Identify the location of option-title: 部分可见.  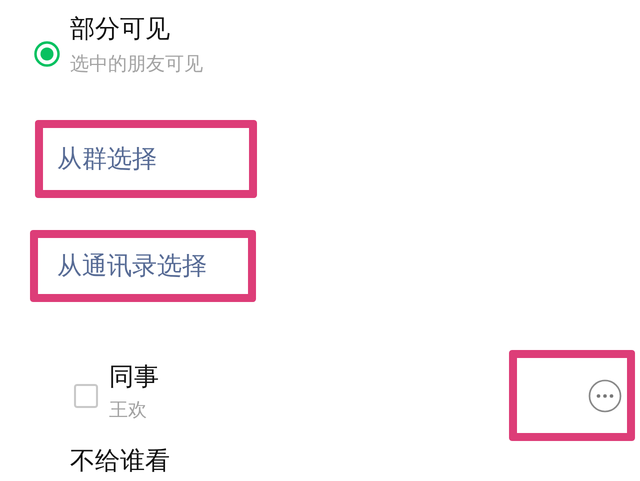
(120, 29).